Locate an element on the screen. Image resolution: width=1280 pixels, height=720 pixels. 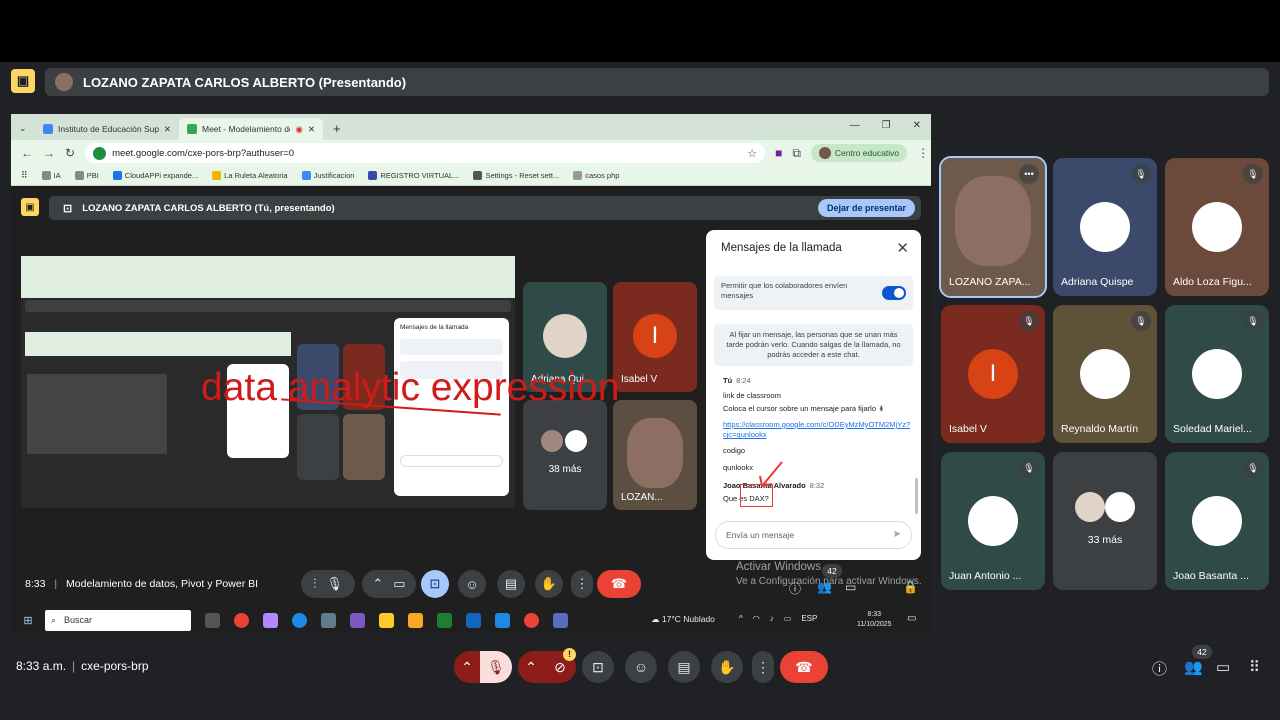
mic-toggle-button: 🎙 is located at coordinates (496, 667).